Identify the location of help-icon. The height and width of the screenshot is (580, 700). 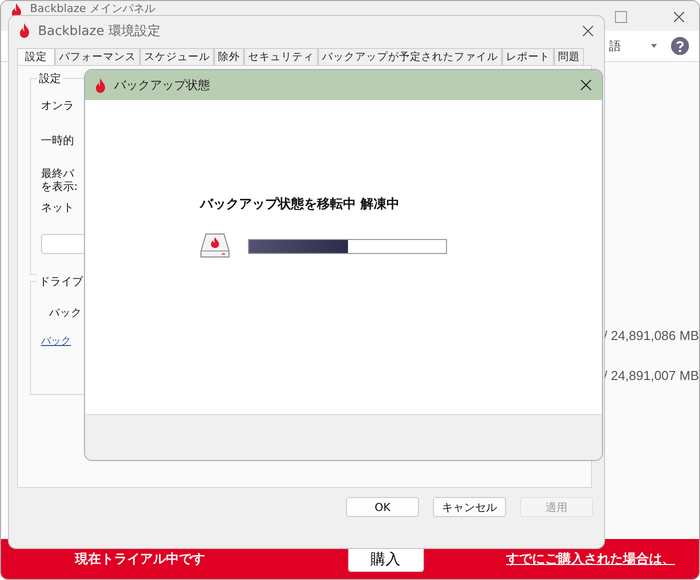
(680, 46).